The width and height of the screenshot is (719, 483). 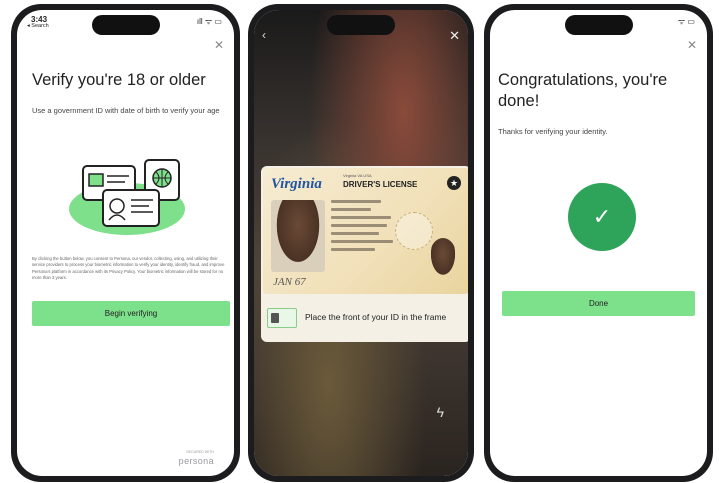 I want to click on id-card-icon, so click(x=282, y=318).